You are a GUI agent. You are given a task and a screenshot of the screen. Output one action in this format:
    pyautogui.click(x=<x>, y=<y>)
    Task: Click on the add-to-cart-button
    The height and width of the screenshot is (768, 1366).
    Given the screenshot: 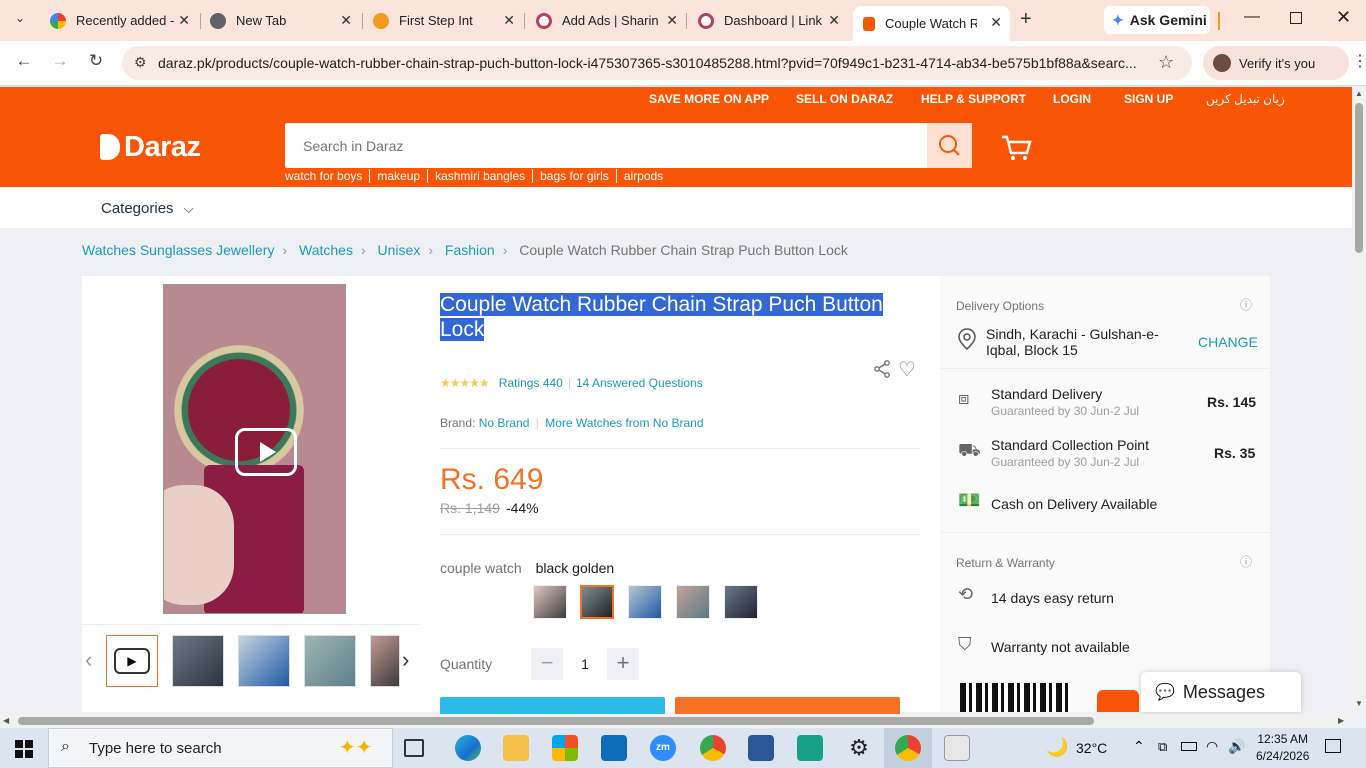 What is the action you would take?
    pyautogui.click(x=787, y=705)
    